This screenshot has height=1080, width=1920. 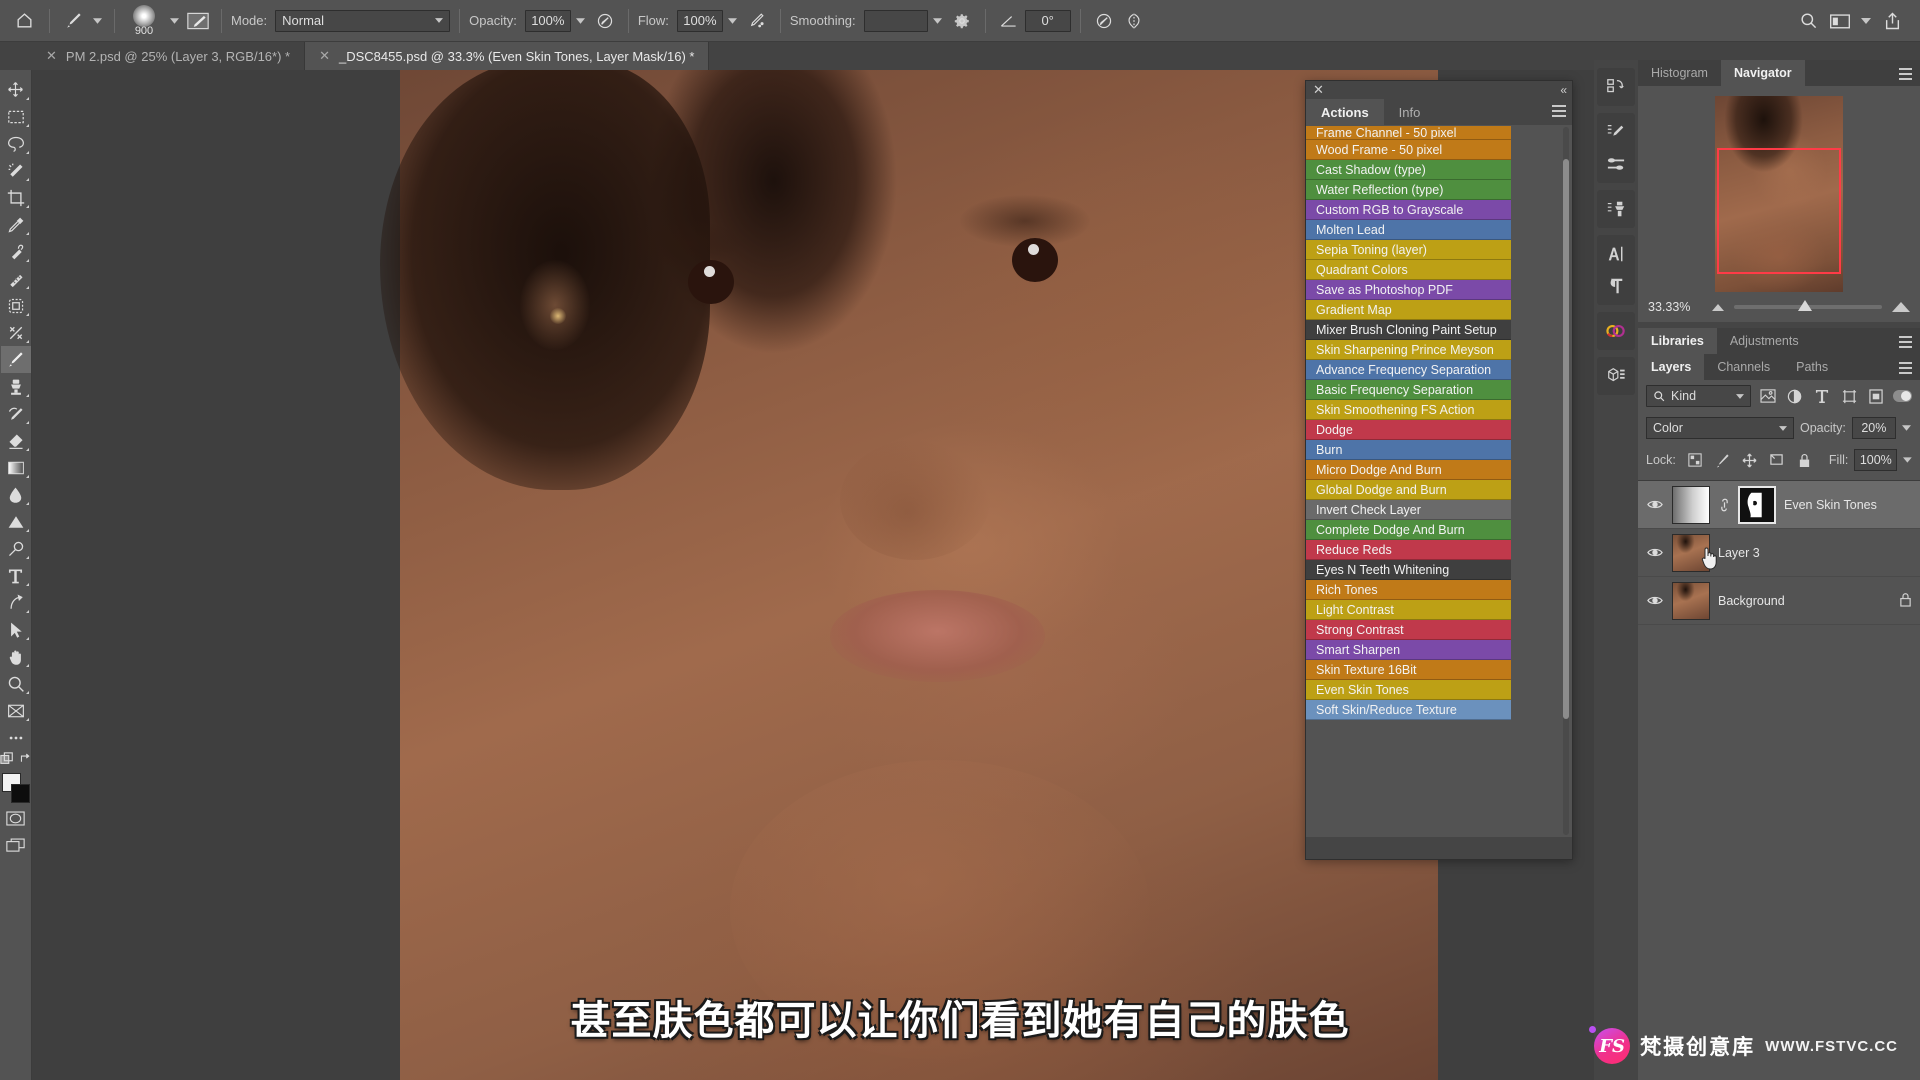 What do you see at coordinates (605, 21) in the screenshot?
I see `pressure-opacity-icon` at bounding box center [605, 21].